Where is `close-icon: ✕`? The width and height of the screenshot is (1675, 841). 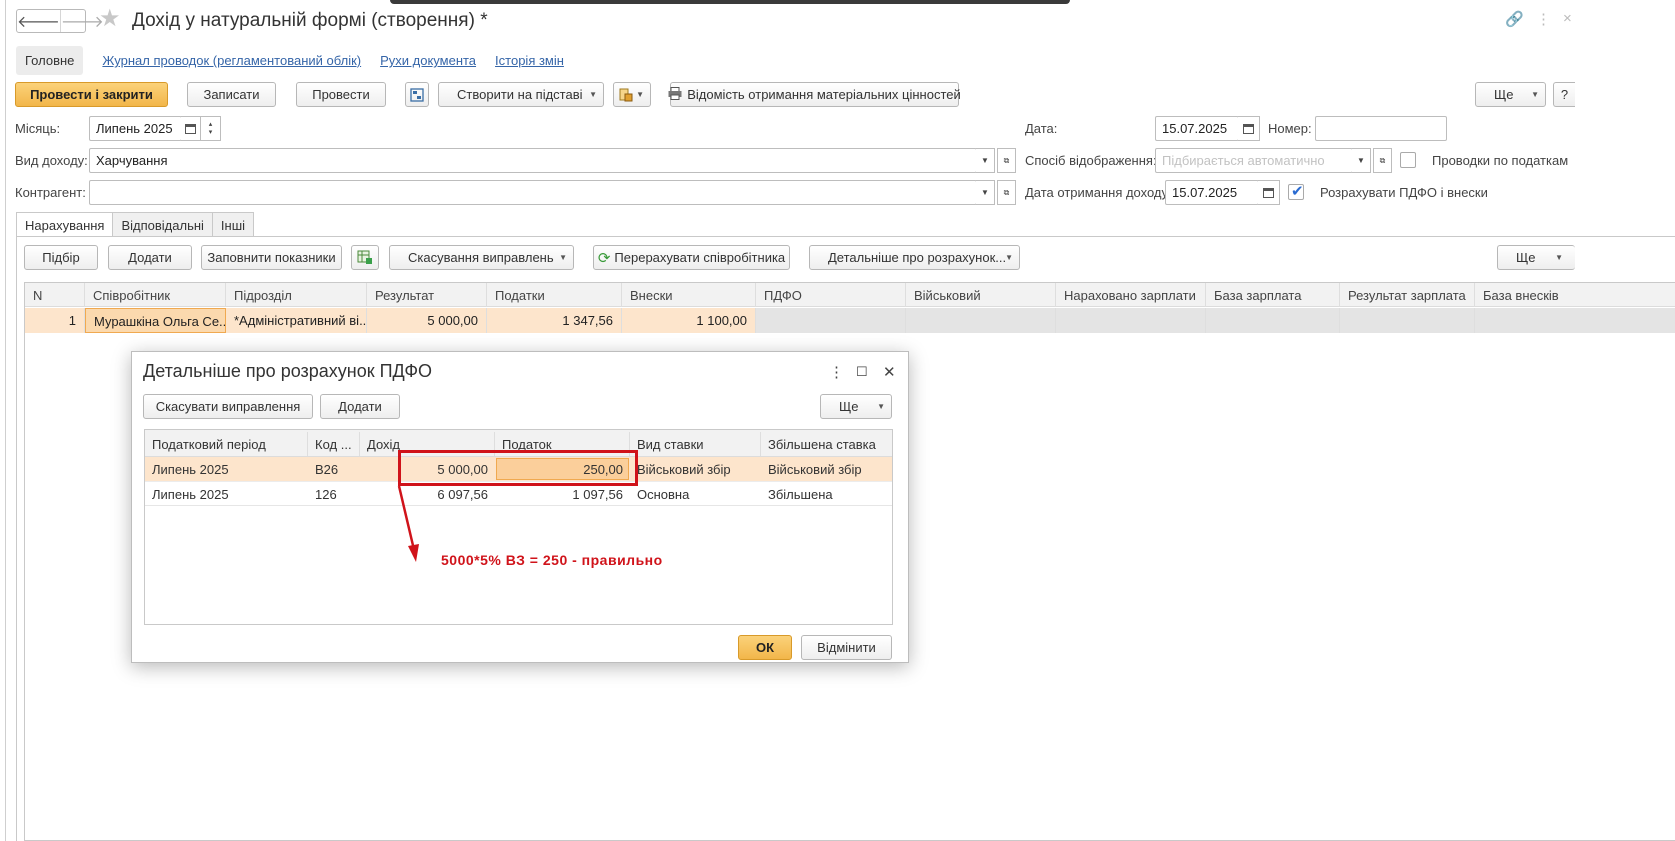
close-icon: ✕ is located at coordinates (889, 372).